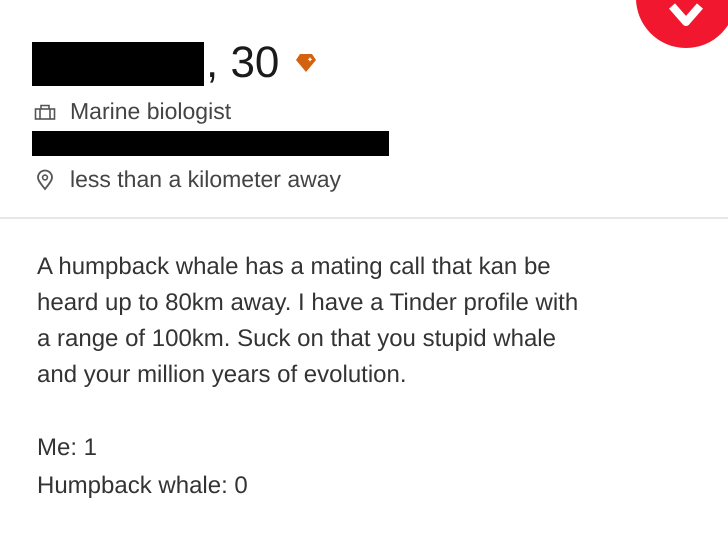  Describe the element at coordinates (206, 179) in the screenshot. I see `distance-text: less than a kilometer away` at that location.